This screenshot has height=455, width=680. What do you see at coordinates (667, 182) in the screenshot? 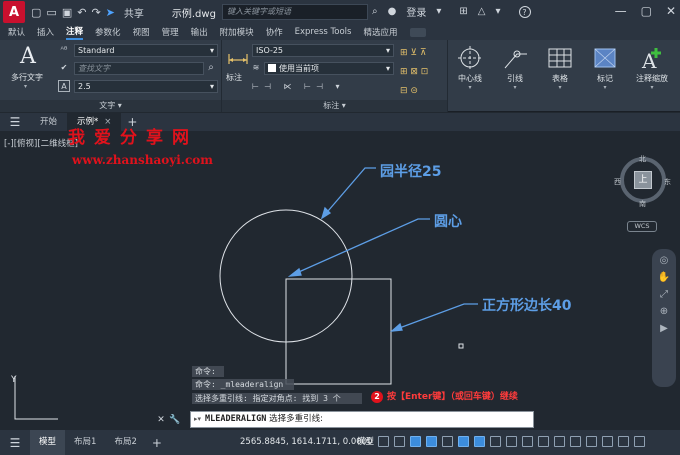
I see `compass-east: 东` at bounding box center [667, 182].